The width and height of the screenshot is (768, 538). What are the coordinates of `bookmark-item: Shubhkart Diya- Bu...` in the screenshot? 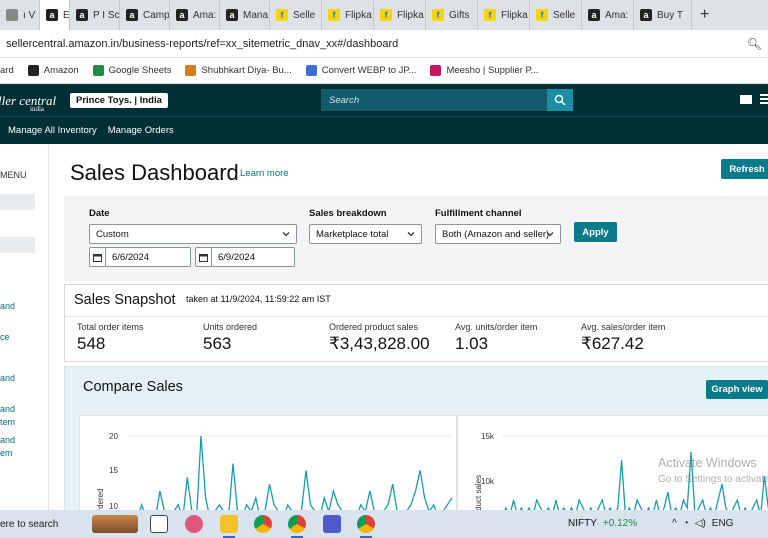 It's located at (238, 70).